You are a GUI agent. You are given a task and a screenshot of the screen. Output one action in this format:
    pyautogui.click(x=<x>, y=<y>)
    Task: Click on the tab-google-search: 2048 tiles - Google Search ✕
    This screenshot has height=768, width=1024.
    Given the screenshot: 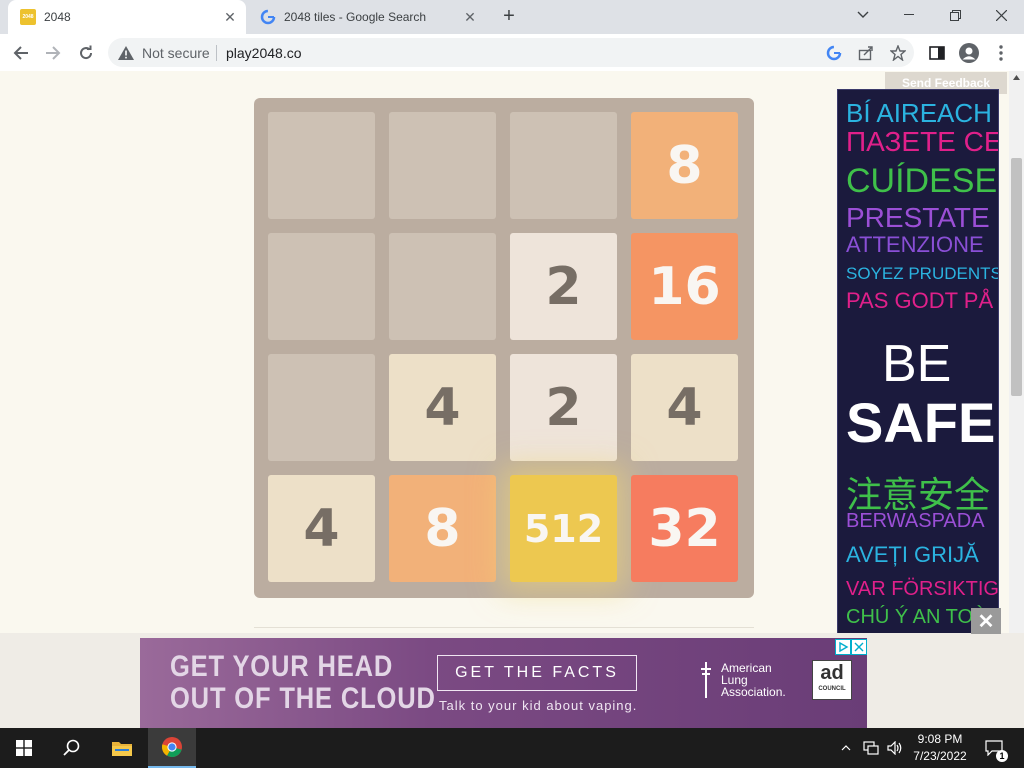 What is the action you would take?
    pyautogui.click(x=367, y=17)
    